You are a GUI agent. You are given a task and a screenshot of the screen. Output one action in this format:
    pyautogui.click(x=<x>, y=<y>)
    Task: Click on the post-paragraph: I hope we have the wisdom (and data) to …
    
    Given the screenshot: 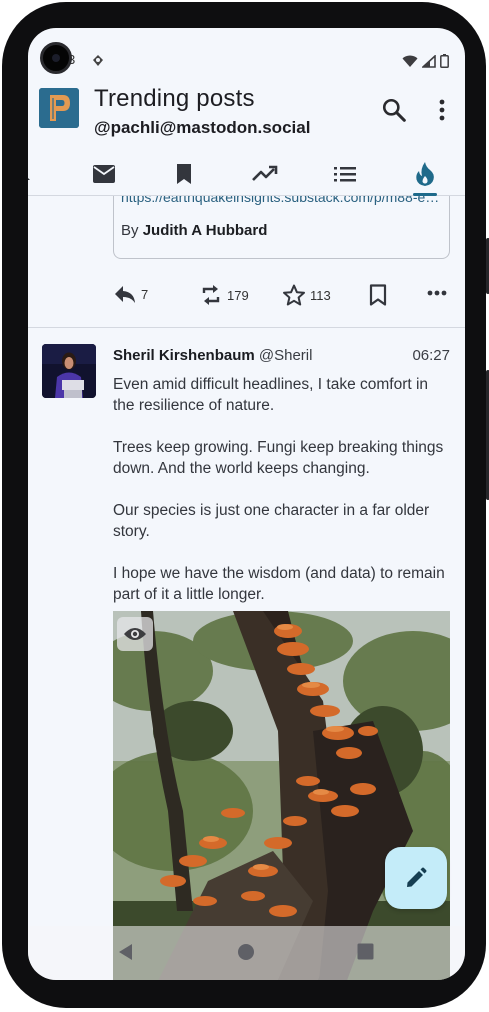 What is the action you would take?
    pyautogui.click(x=279, y=584)
    